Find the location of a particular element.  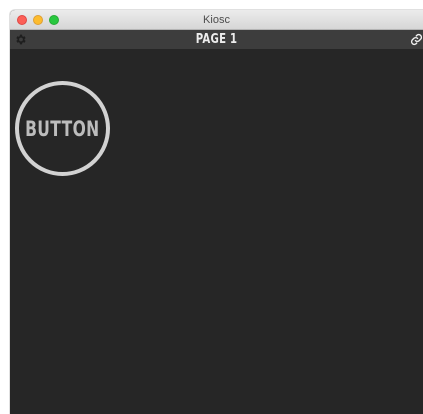

circle-button: BUTTON is located at coordinates (62, 128).